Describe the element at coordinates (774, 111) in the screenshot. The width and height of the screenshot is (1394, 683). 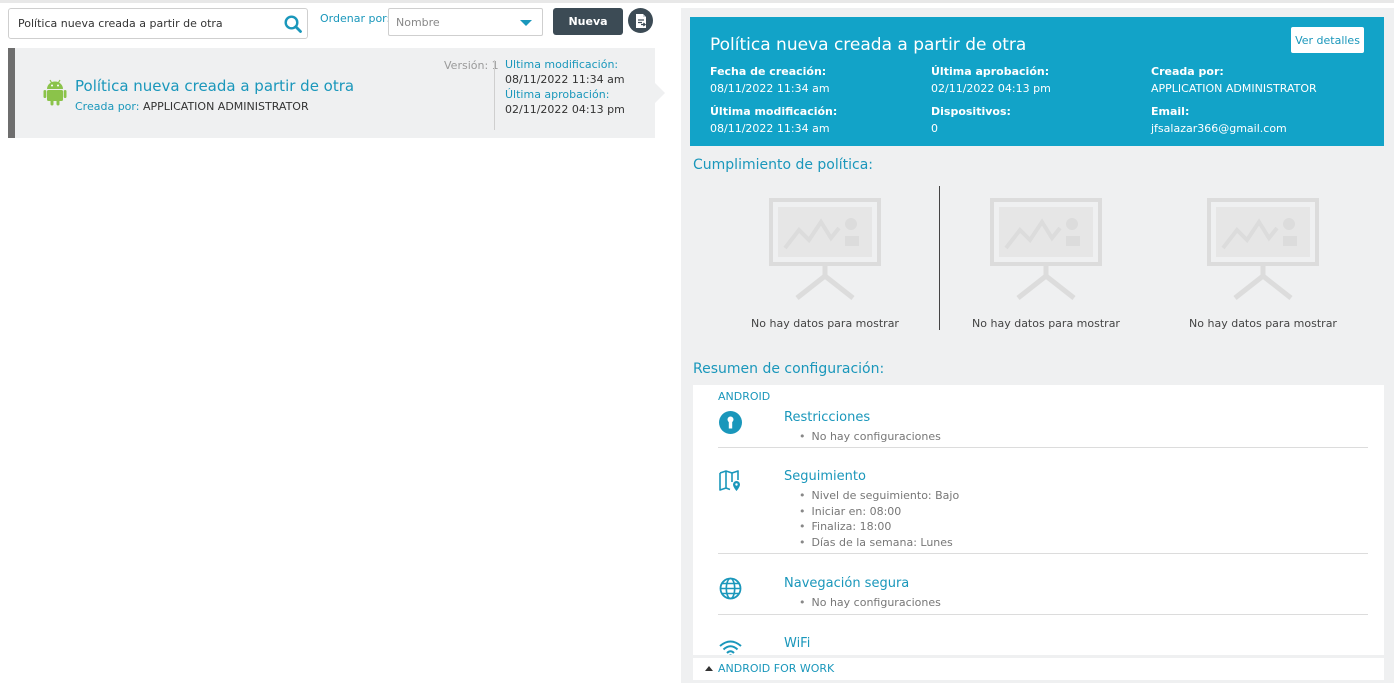
I see `detail-last-modified-label: Última modificación:` at that location.